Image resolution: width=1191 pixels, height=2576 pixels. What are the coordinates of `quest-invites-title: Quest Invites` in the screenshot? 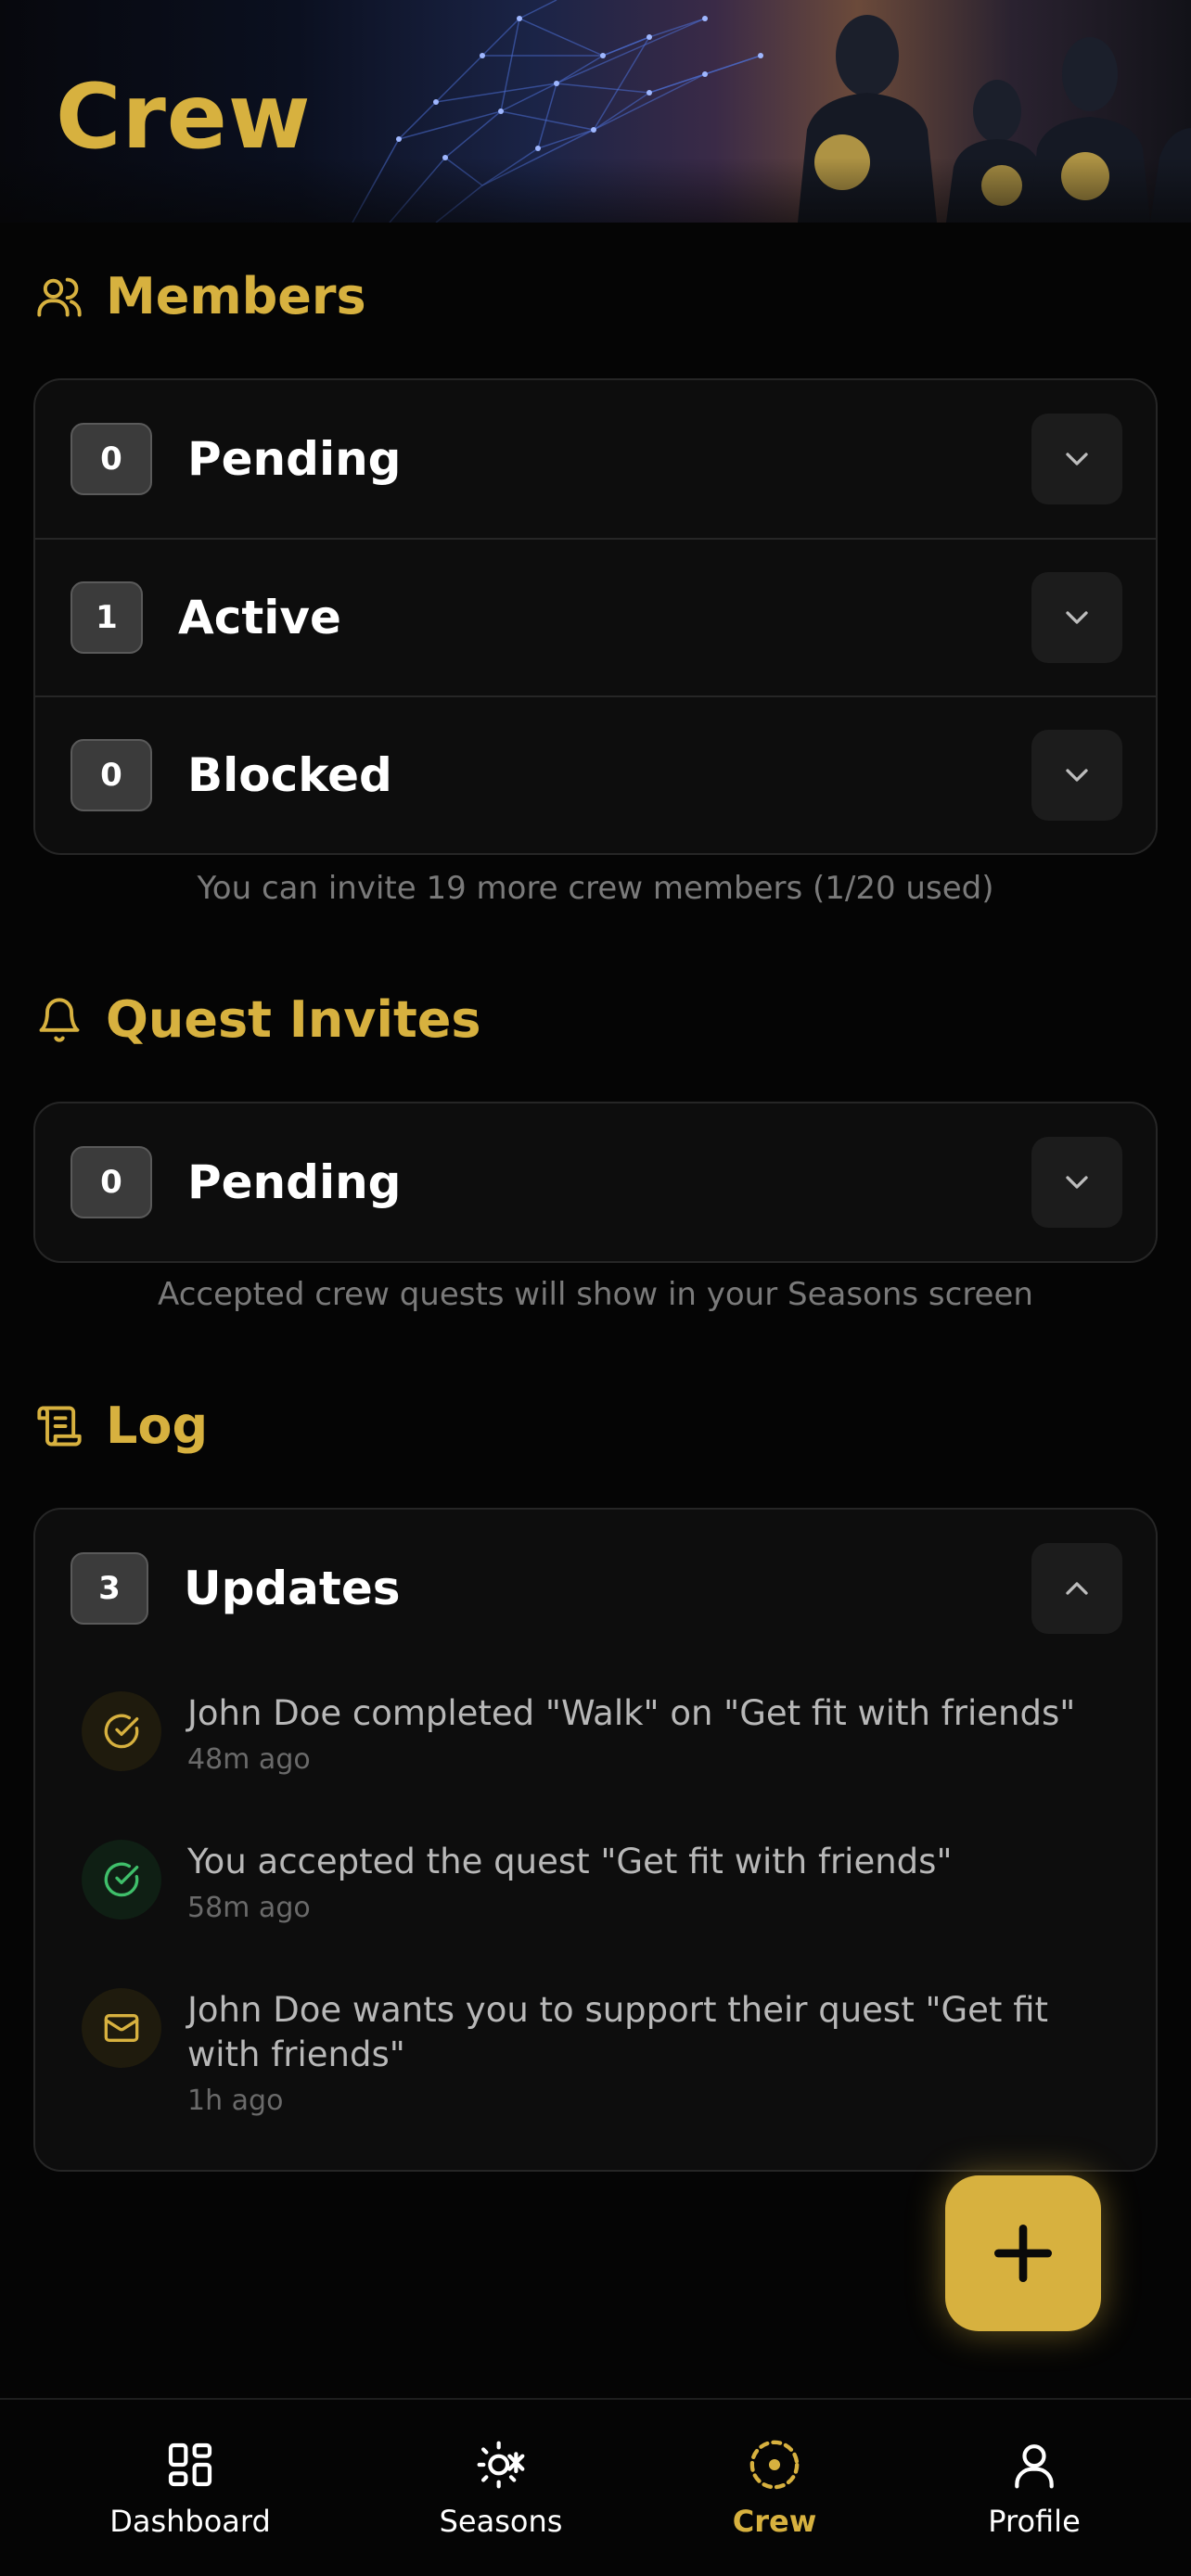 It's located at (293, 1019).